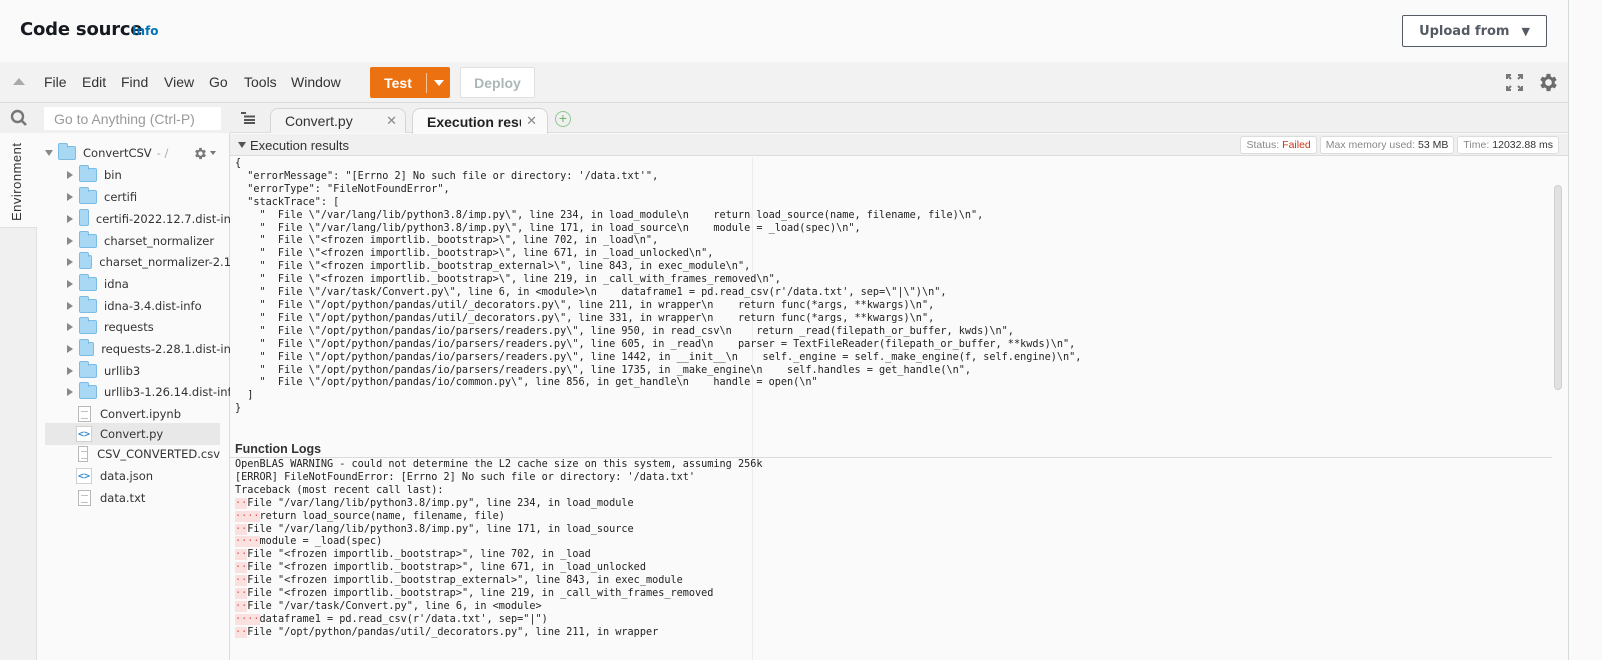 Image resolution: width=1602 pixels, height=660 pixels. What do you see at coordinates (19, 81) in the screenshot?
I see `collapse-up-icon` at bounding box center [19, 81].